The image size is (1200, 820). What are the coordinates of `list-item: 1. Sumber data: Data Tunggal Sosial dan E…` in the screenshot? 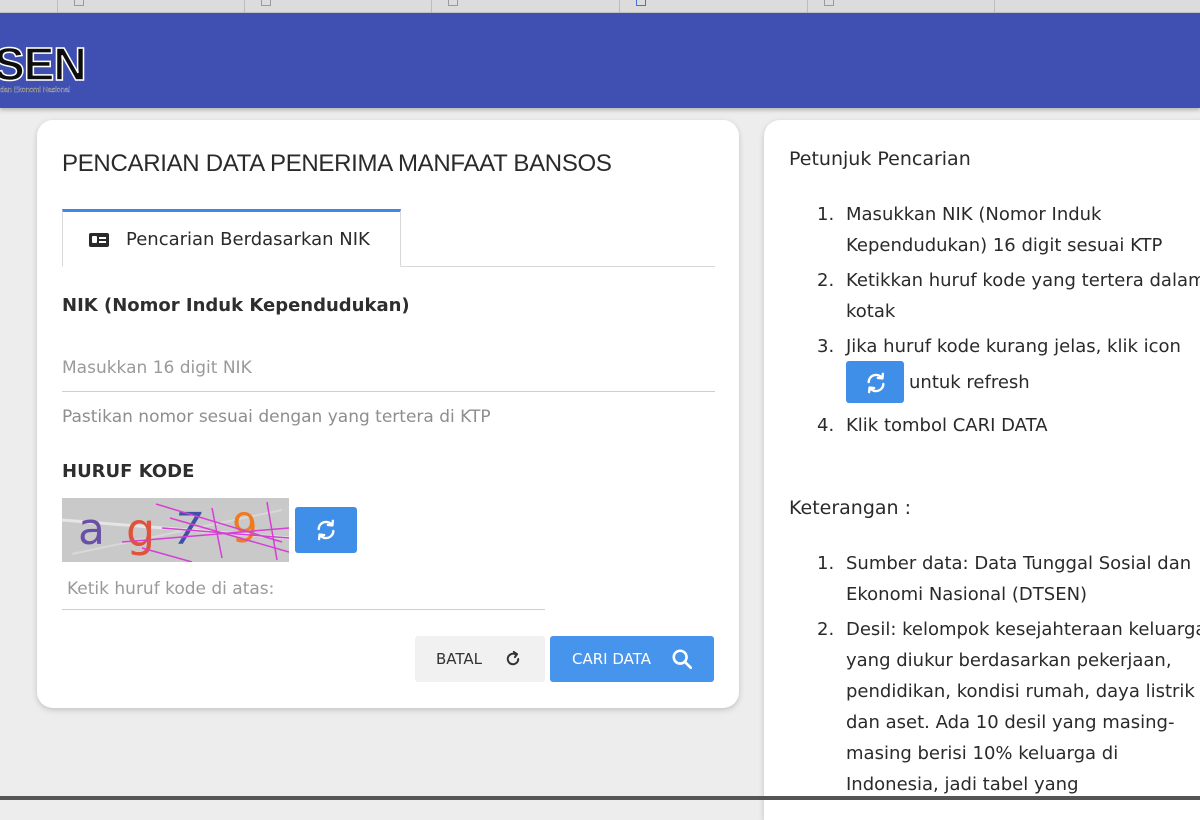 It's located at (1004, 579).